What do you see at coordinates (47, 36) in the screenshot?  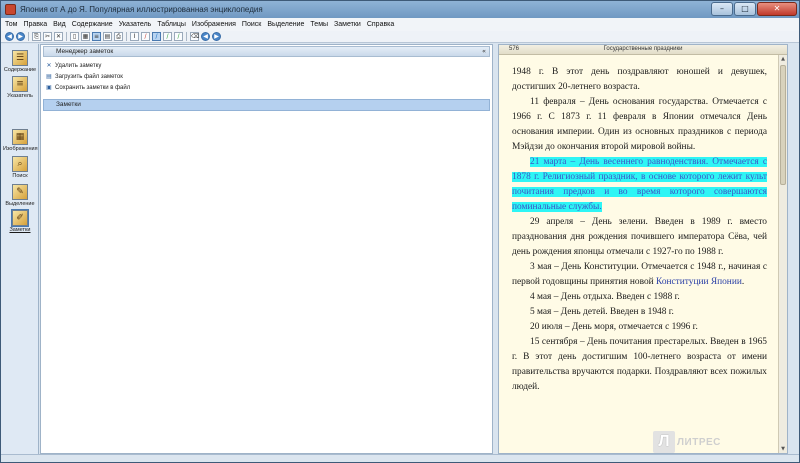 I see `cut-icon: ✂` at bounding box center [47, 36].